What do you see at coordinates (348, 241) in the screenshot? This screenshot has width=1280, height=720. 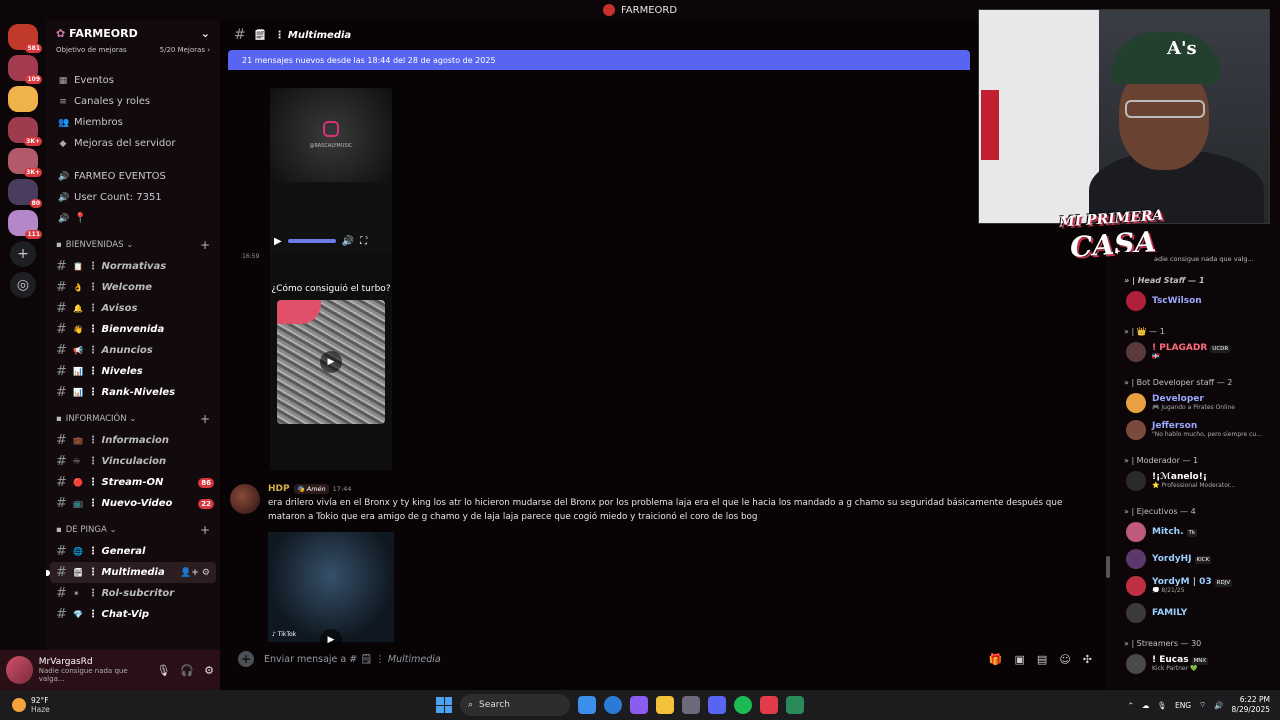 I see `volume-icon: 🔊` at bounding box center [348, 241].